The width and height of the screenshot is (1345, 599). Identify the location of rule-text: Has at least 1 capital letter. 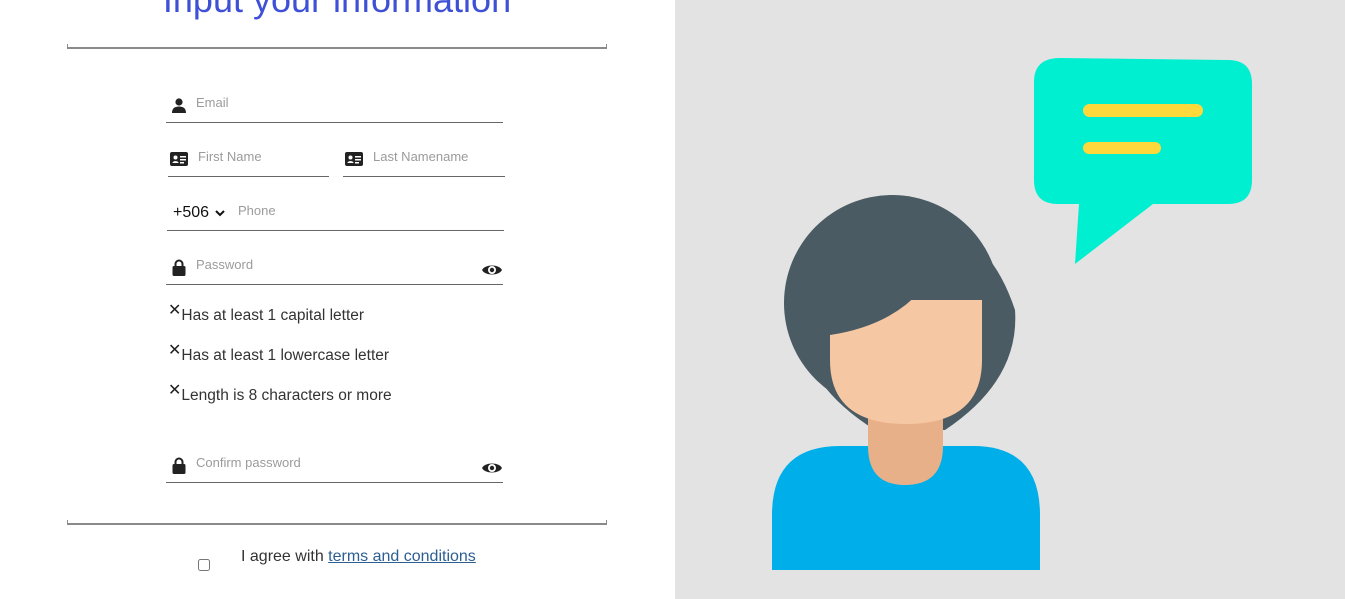
(273, 315).